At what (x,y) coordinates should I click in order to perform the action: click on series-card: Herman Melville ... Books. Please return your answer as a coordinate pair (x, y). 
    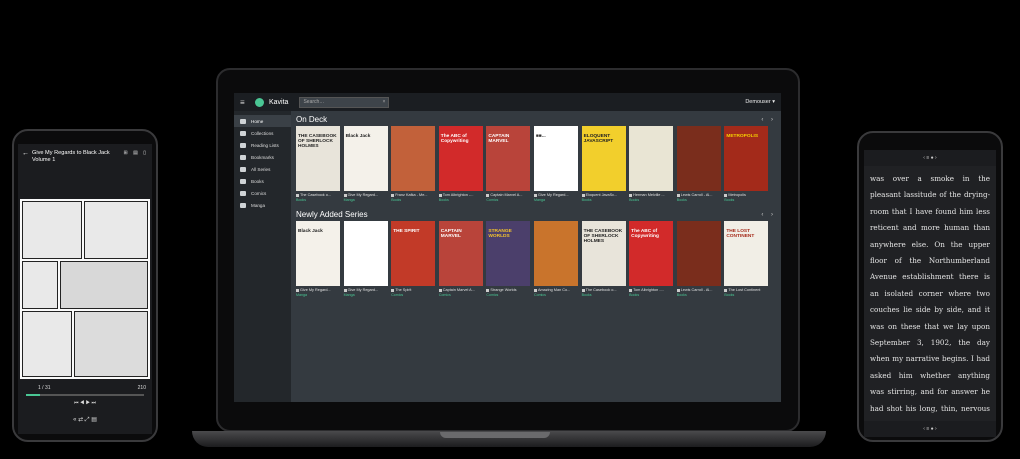
    Looking at the image, I should click on (651, 164).